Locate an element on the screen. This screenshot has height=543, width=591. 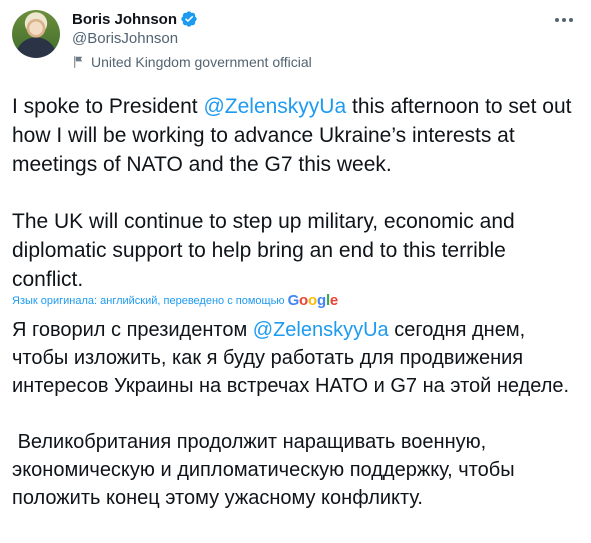
flag-icon is located at coordinates (78, 62).